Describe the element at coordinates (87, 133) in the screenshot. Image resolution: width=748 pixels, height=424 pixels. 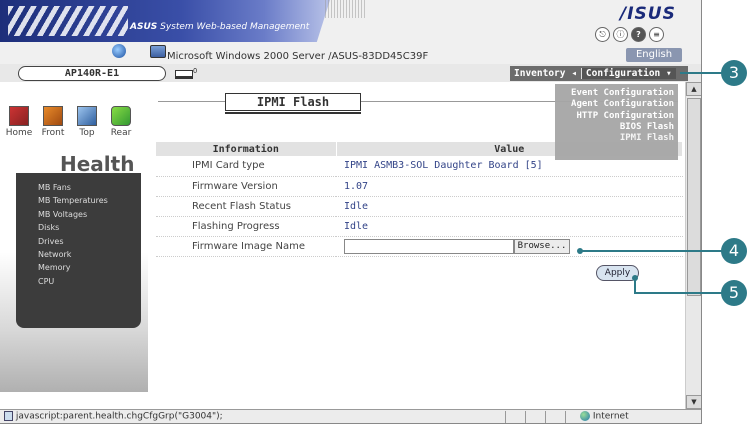
I see `view-top-label: Top` at that location.